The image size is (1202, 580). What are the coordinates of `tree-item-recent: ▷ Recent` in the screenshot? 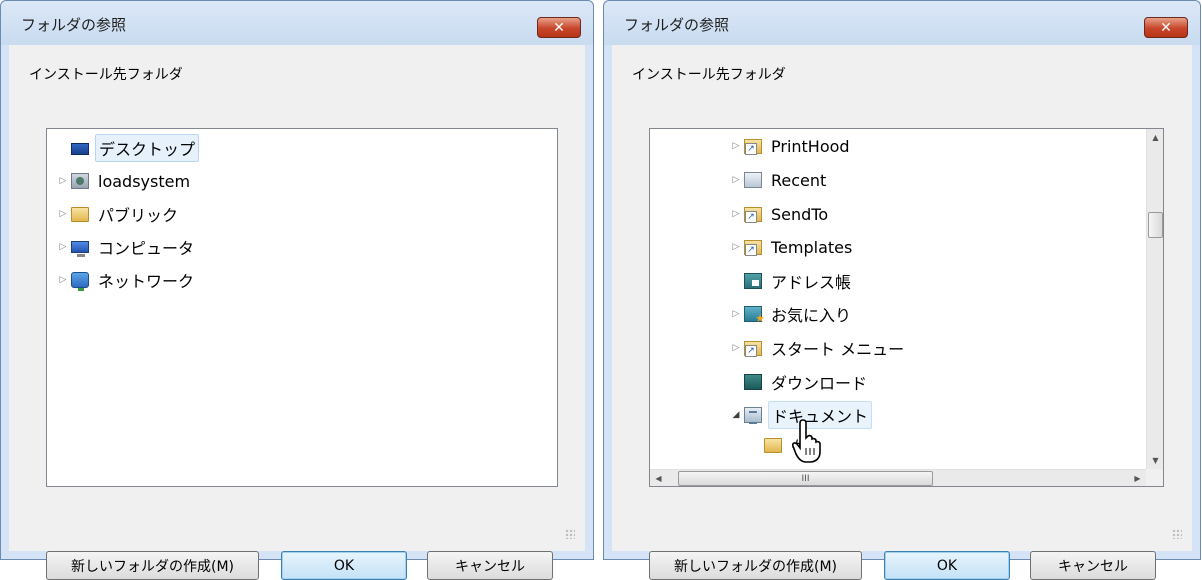 It's located at (779, 180).